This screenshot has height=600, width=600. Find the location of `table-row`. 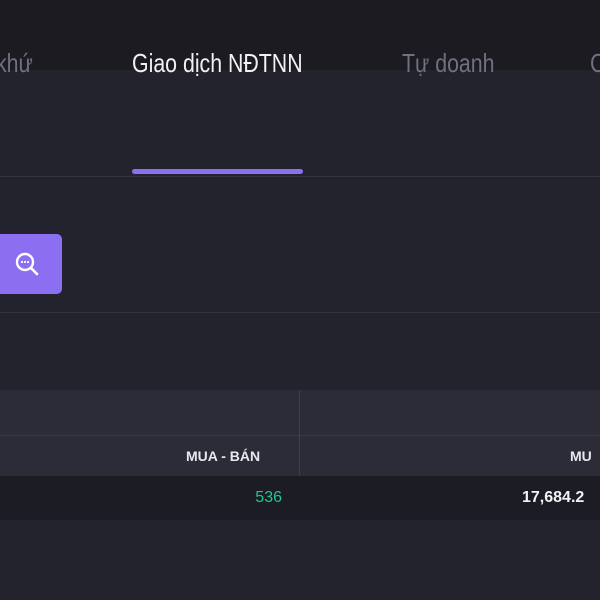

table-row is located at coordinates (300, 498).